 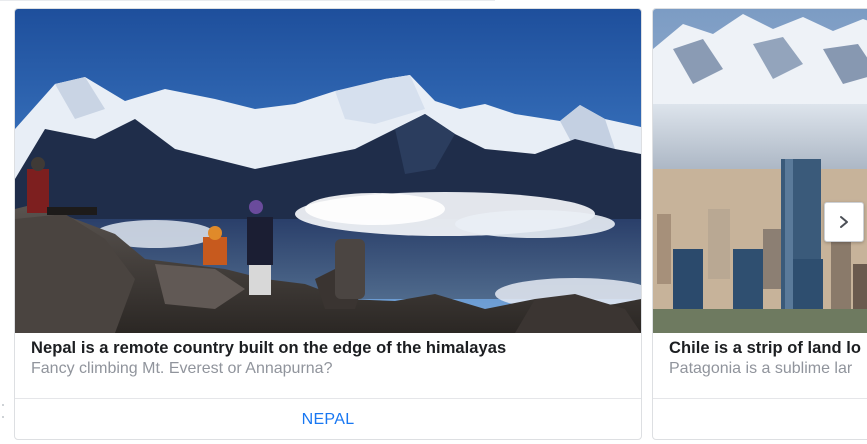 I want to click on card-title: Chile is a strip of land lo, so click(x=768, y=348).